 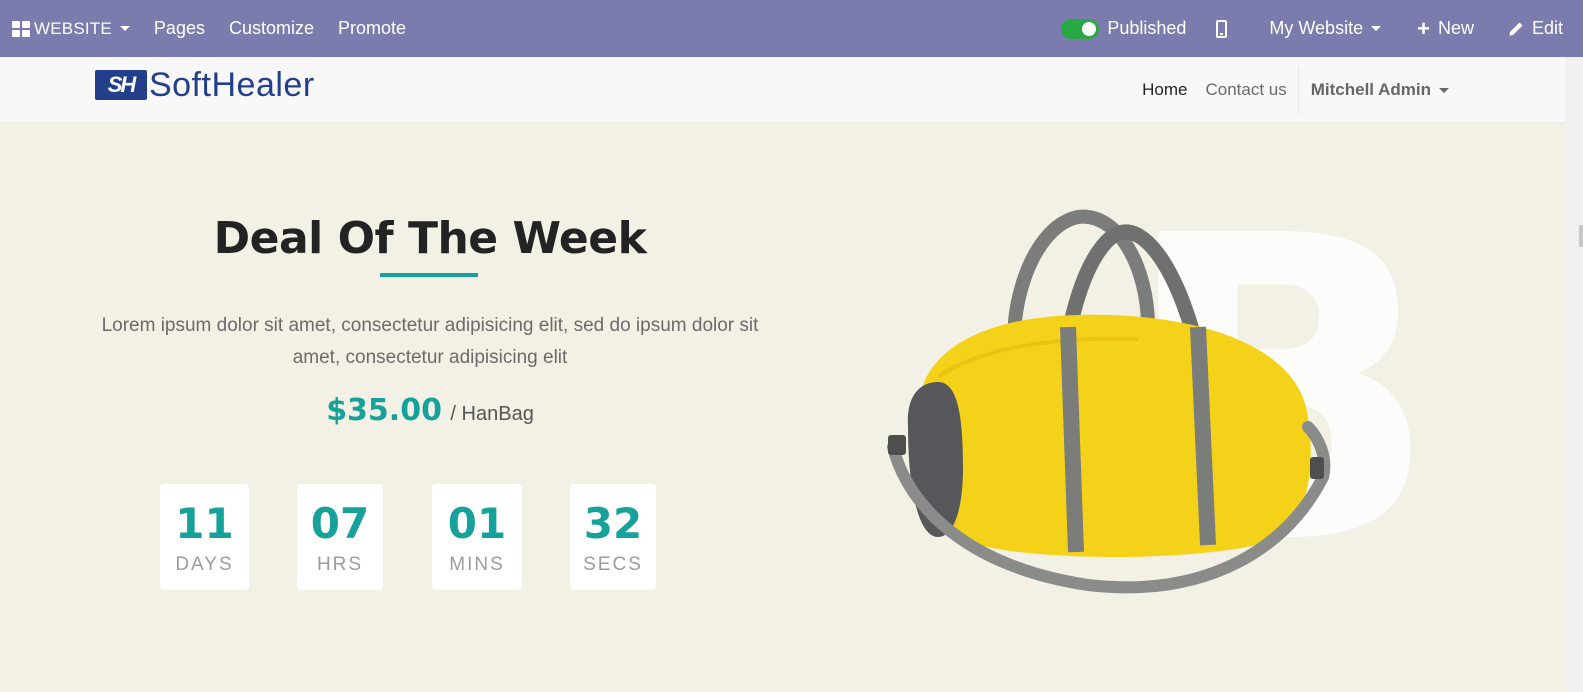 What do you see at coordinates (179, 28) in the screenshot?
I see `pages-menu: Pages` at bounding box center [179, 28].